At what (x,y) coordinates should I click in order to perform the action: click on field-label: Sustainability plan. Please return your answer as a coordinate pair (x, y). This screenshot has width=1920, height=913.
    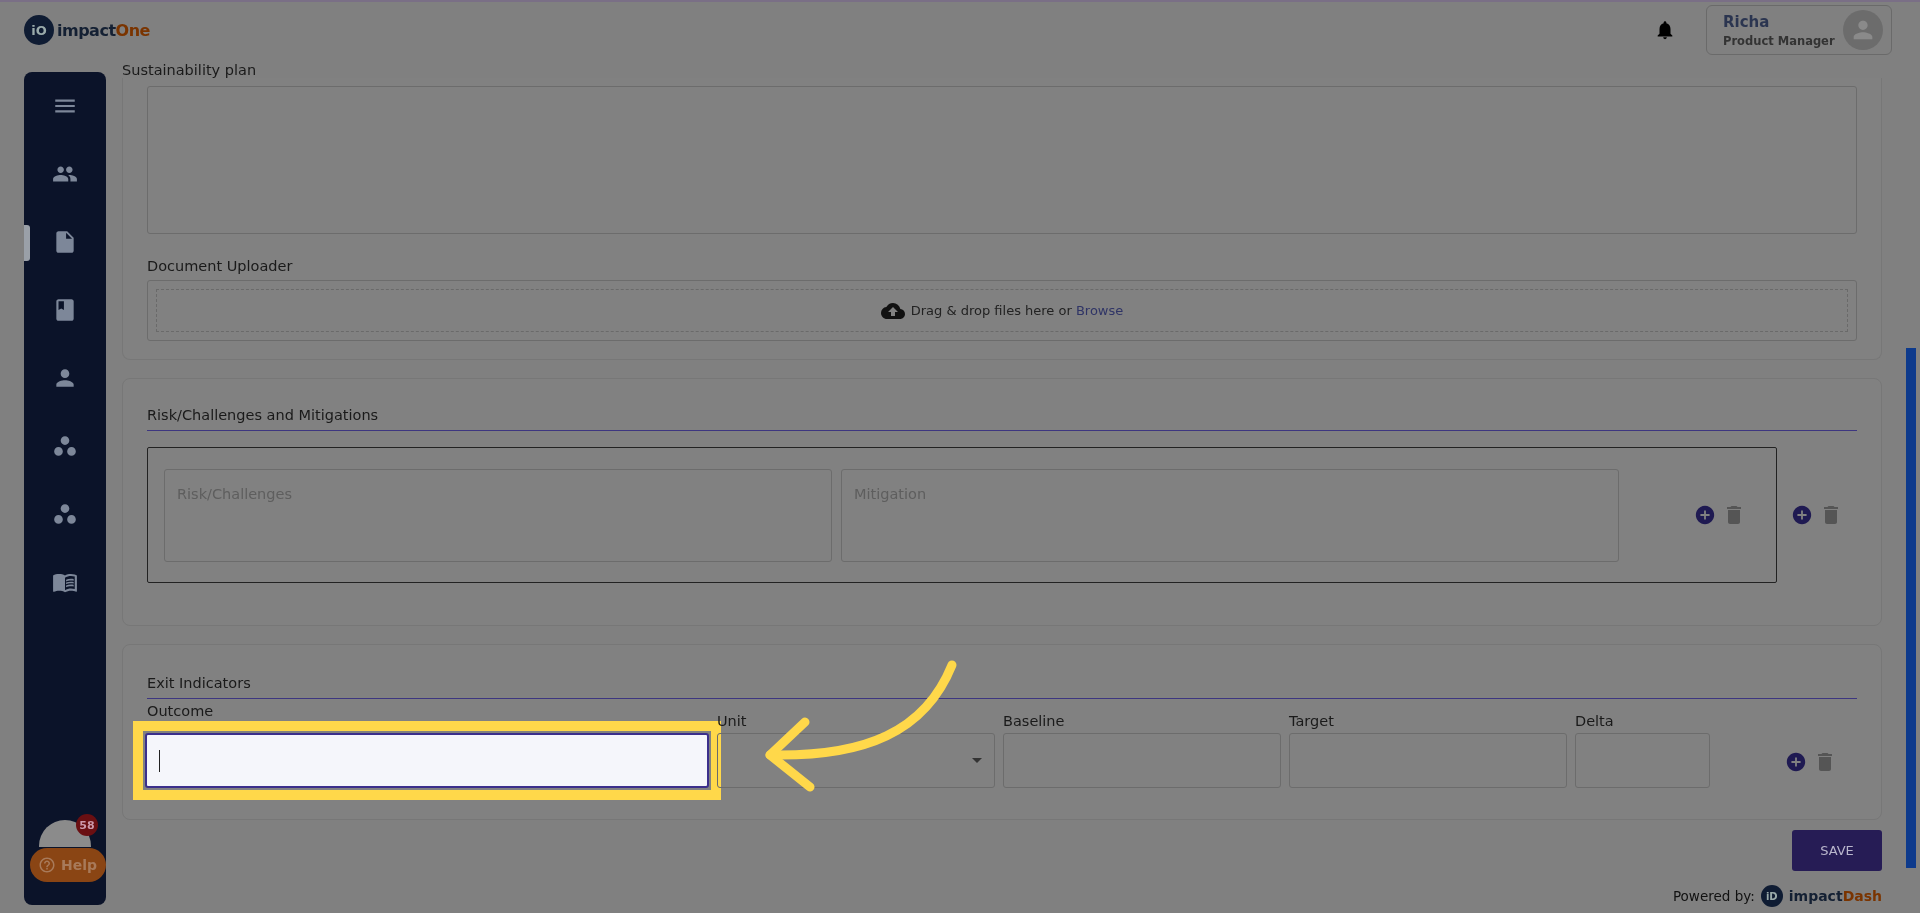
    Looking at the image, I should click on (190, 70).